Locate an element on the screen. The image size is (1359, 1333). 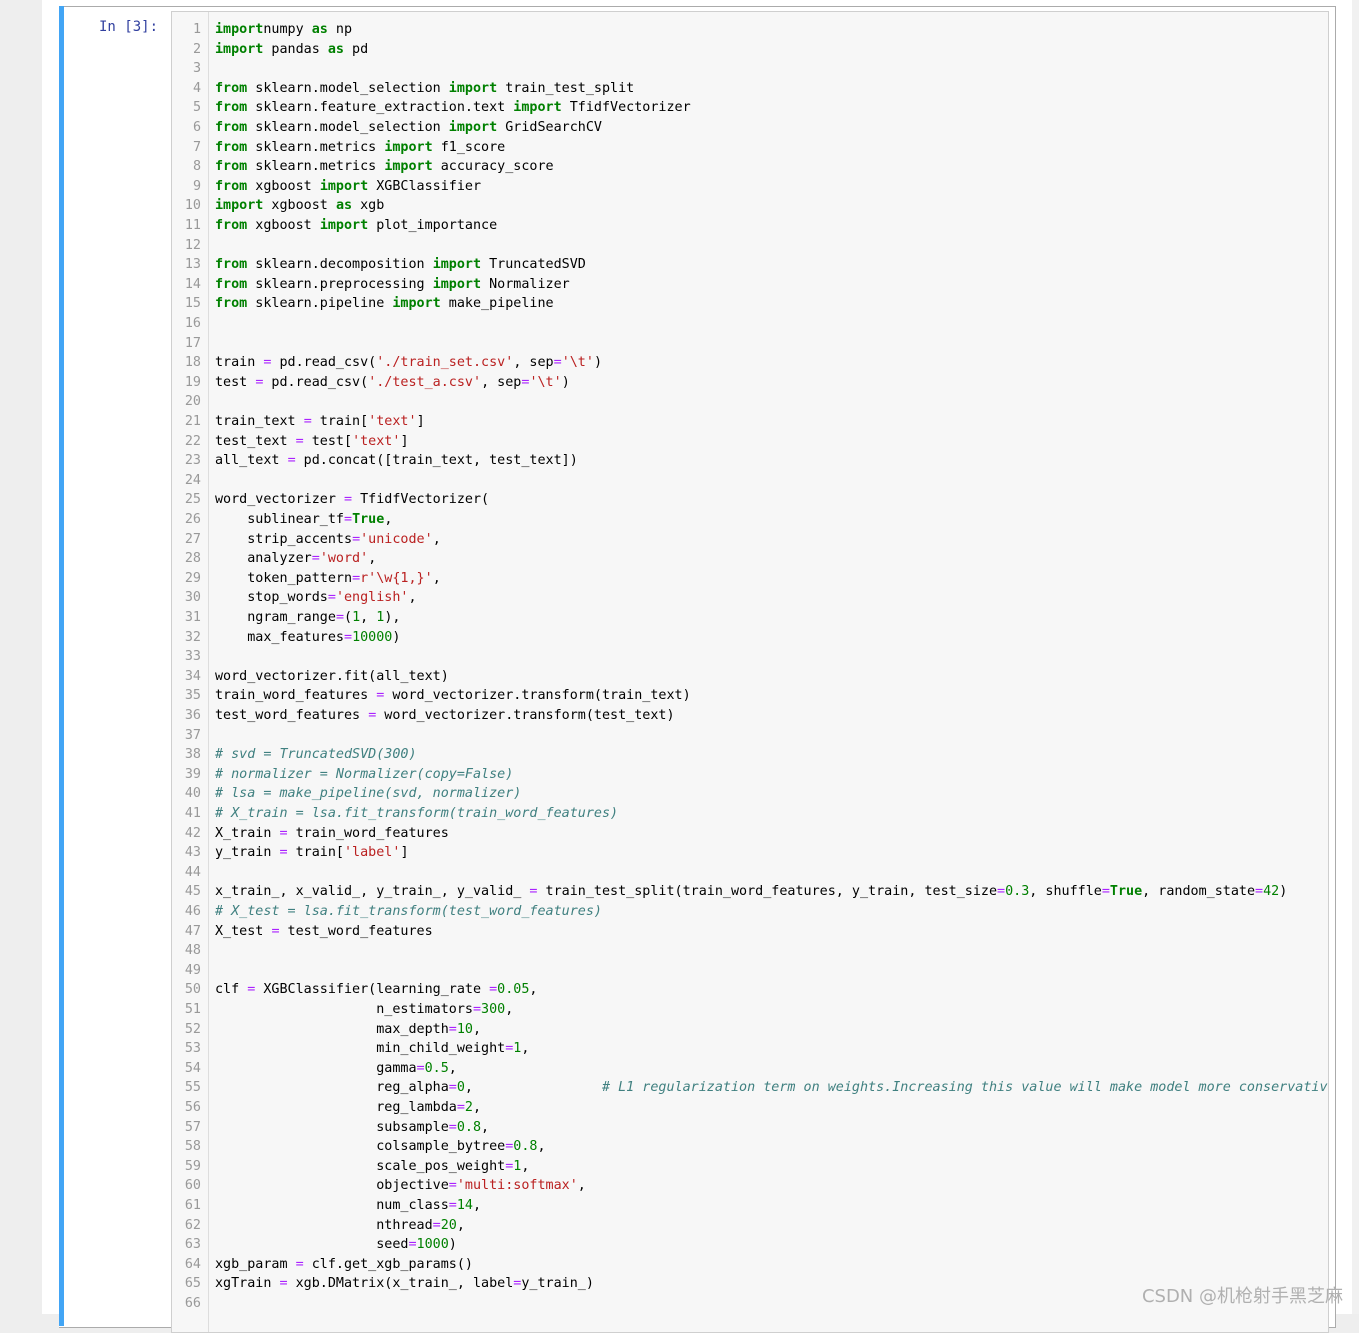
line-number: 14 is located at coordinates (192, 284).